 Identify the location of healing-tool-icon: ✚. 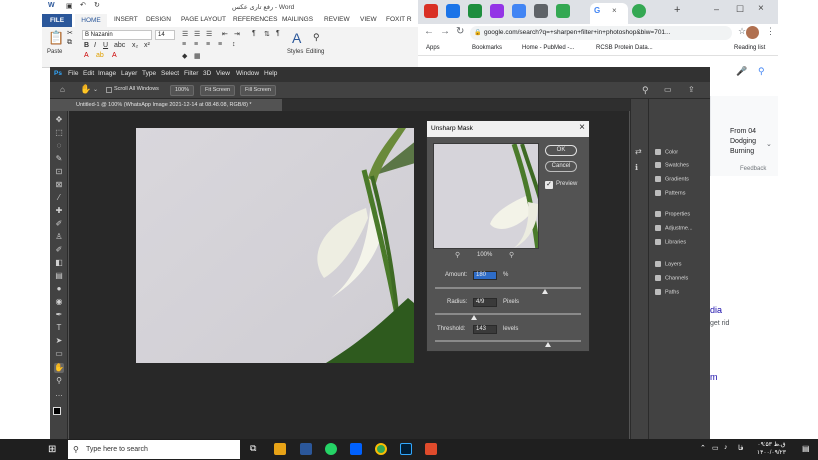
(59, 211).